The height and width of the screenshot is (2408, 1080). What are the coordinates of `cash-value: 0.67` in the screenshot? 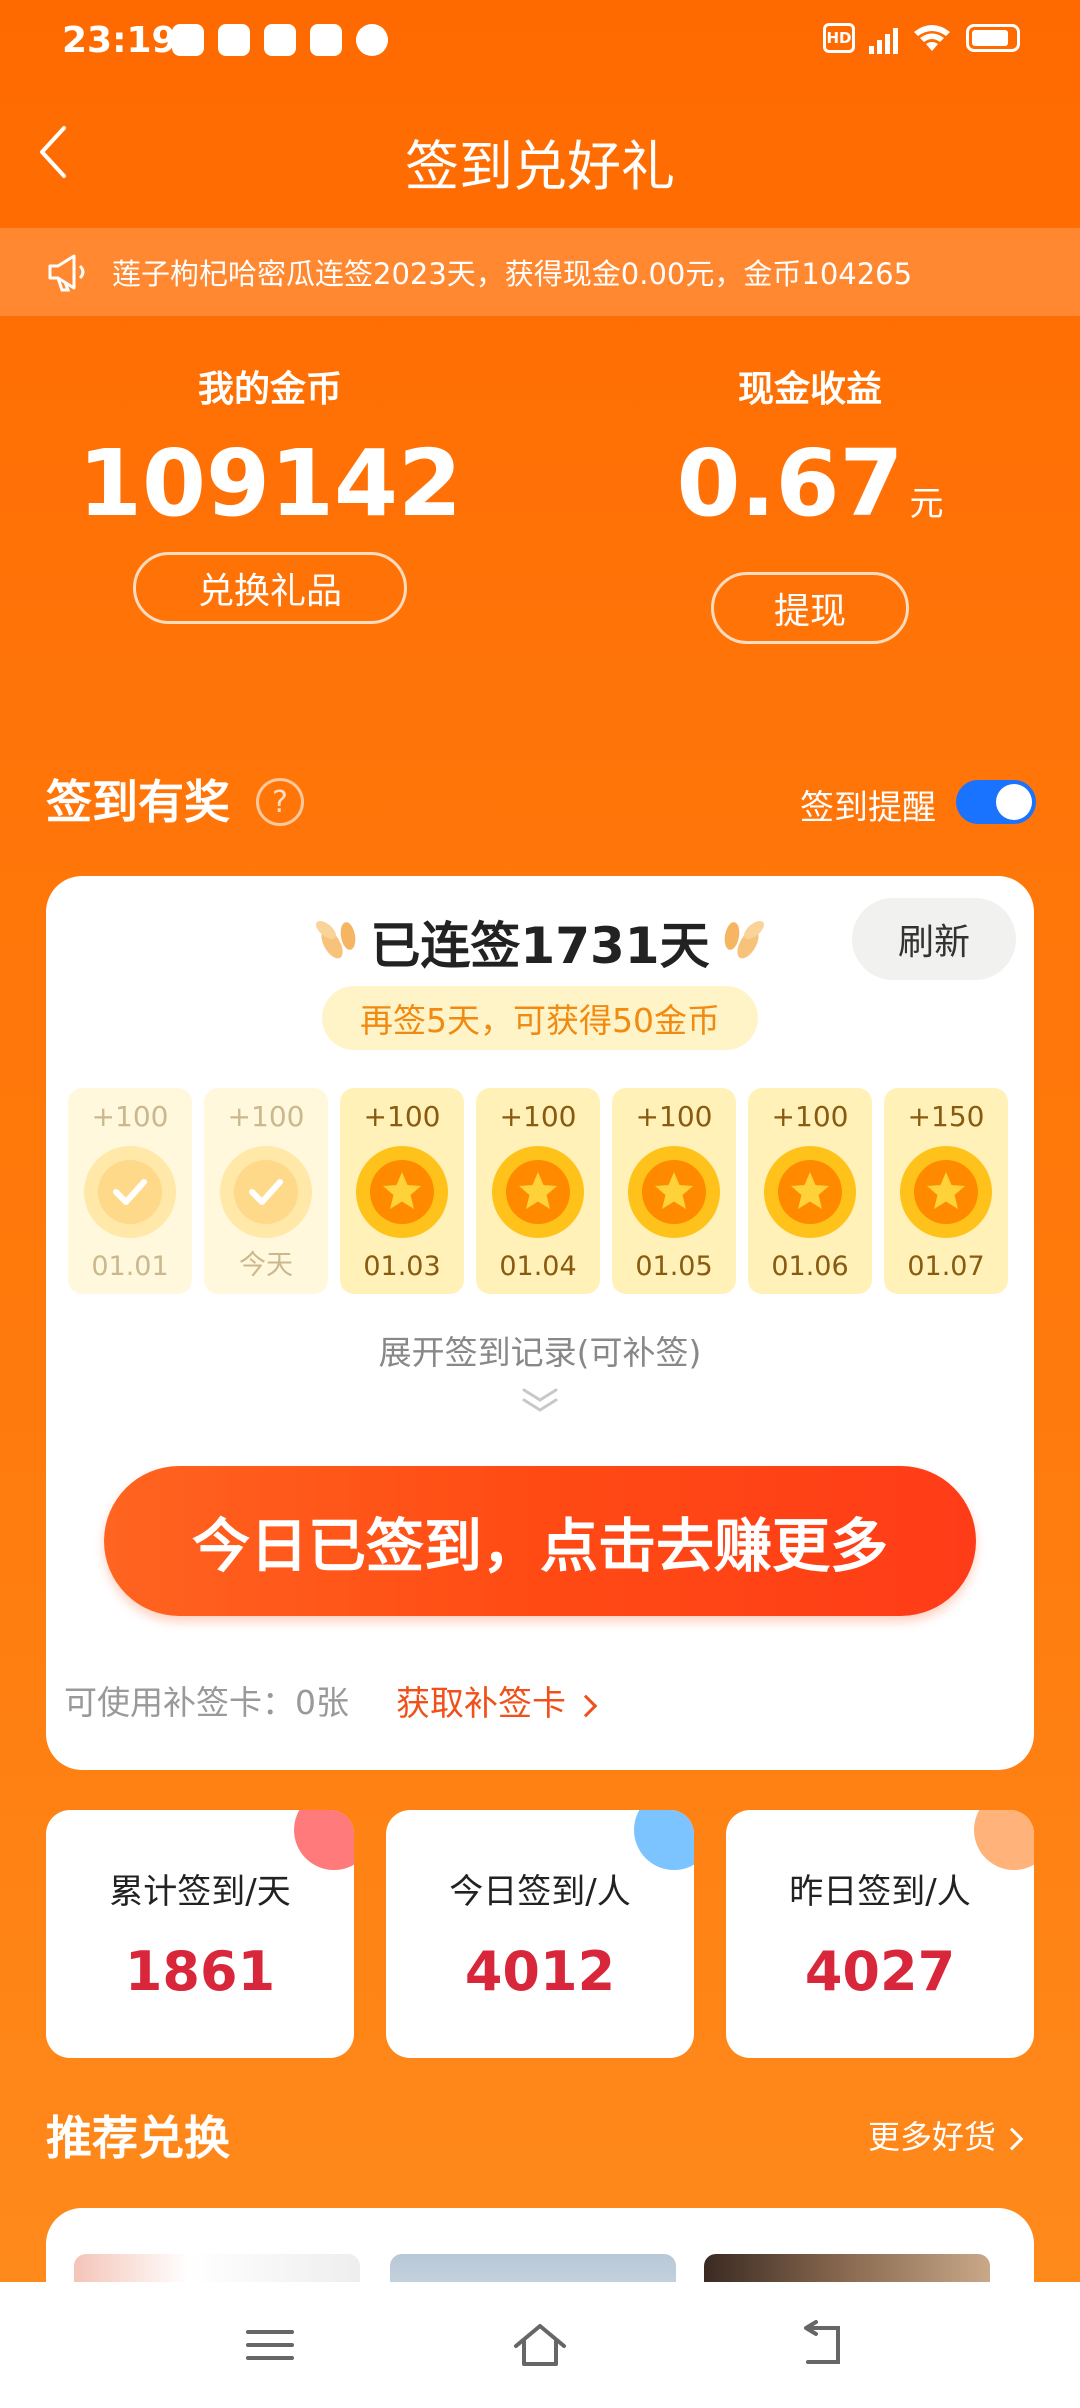 It's located at (790, 483).